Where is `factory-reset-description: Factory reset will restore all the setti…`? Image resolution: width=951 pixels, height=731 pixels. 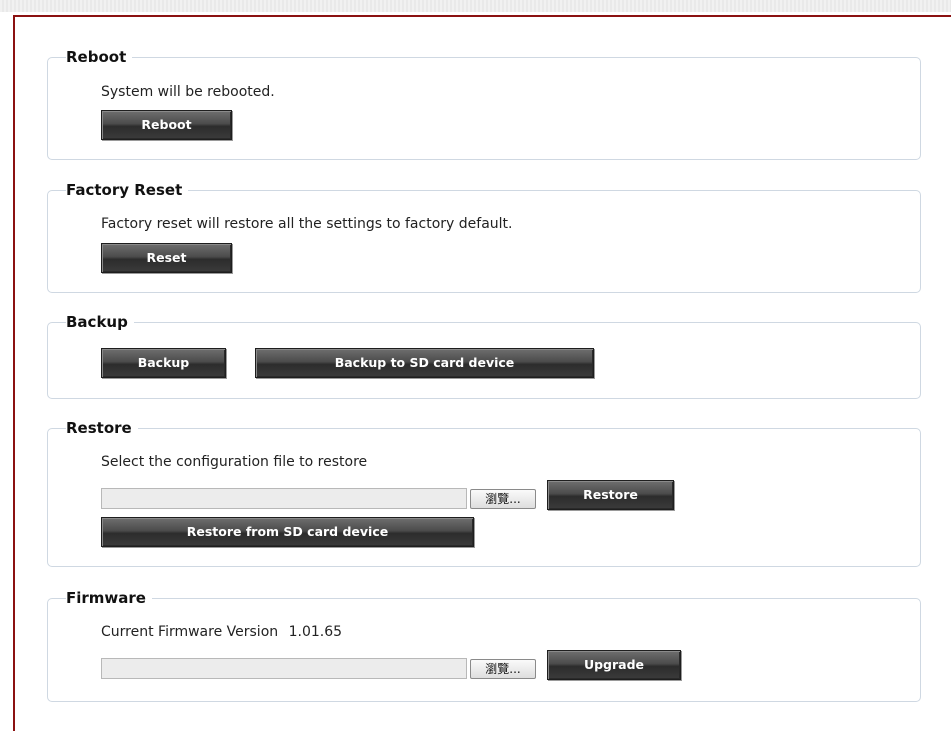
factory-reset-description: Factory reset will restore all the setti… is located at coordinates (307, 224).